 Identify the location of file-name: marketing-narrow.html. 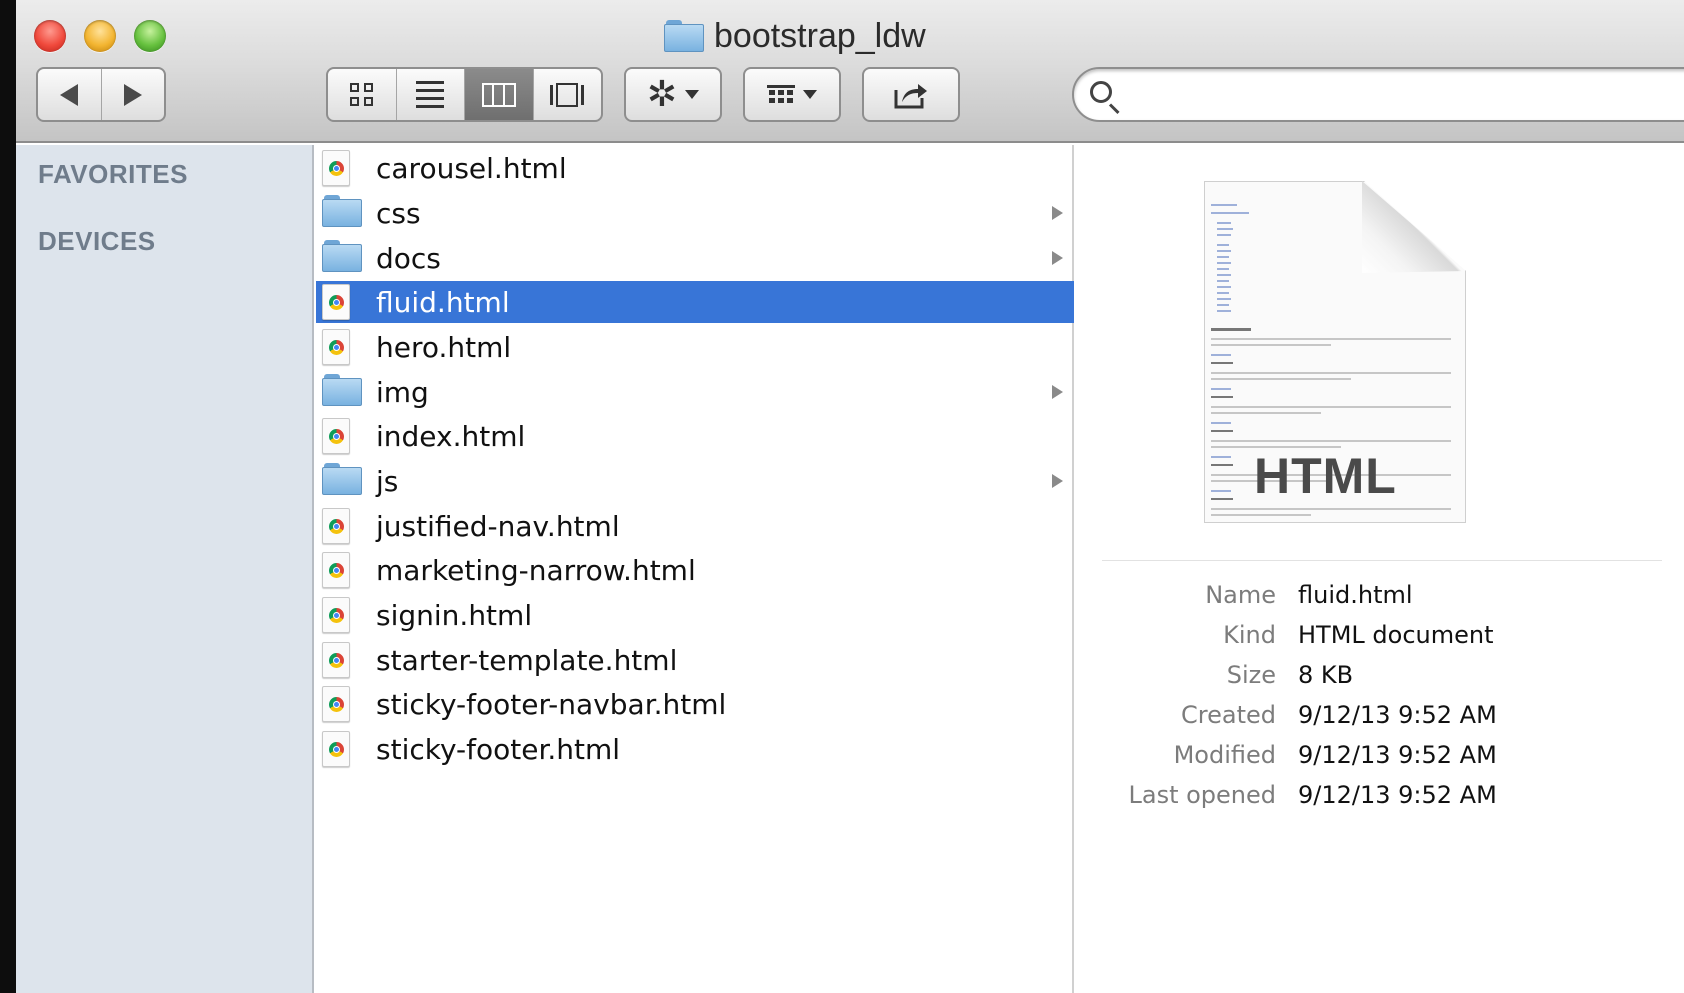
(536, 570).